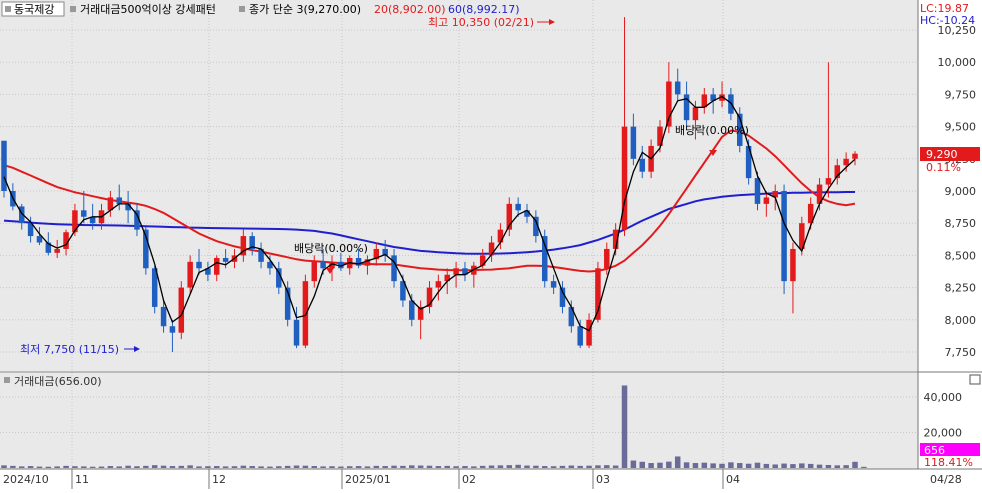  What do you see at coordinates (82, 479) in the screenshot?
I see `x-axis-tick-label: 11` at bounding box center [82, 479].